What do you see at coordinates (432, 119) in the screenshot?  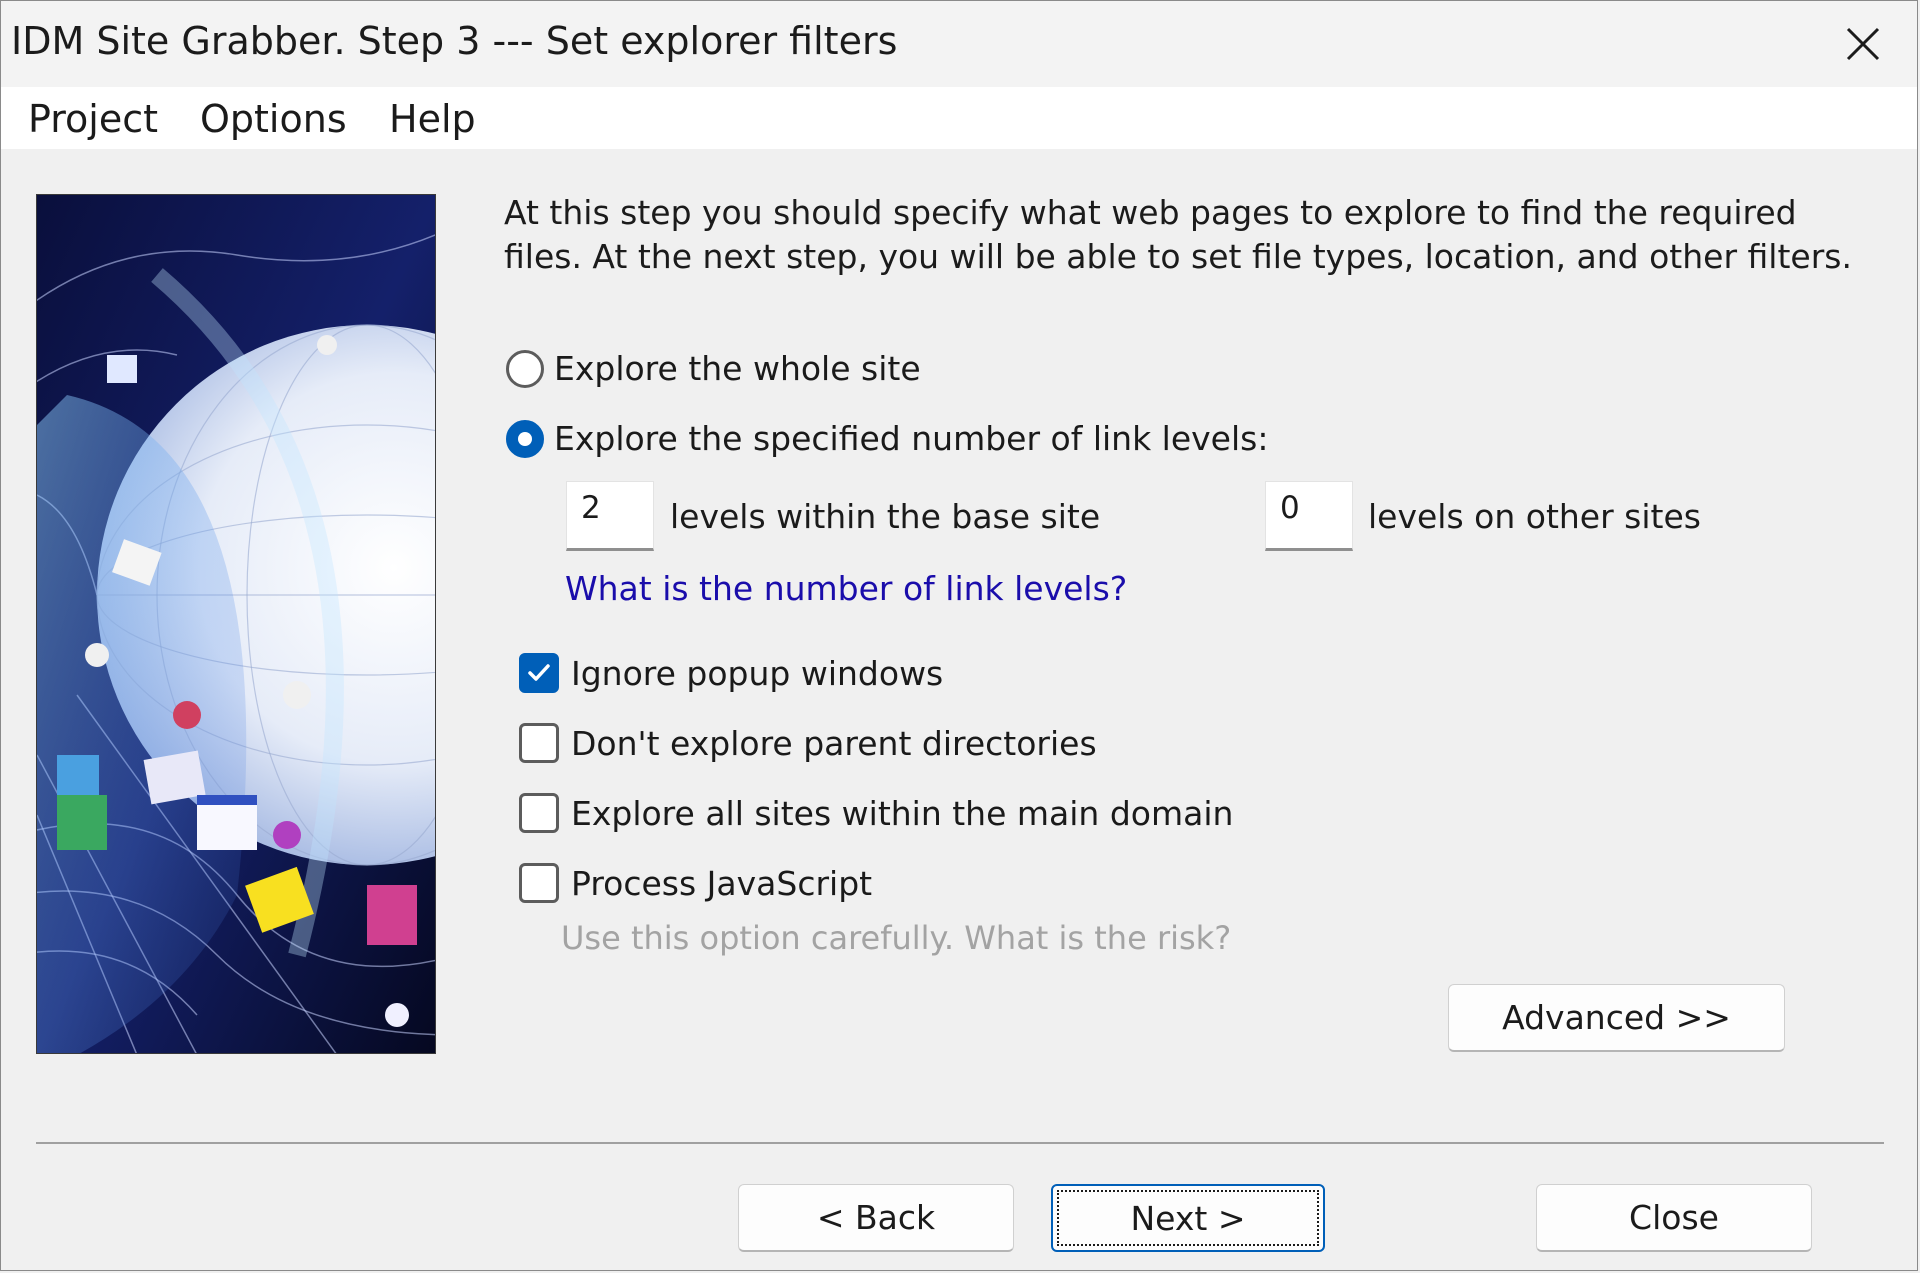 I see `menu-help: Help` at bounding box center [432, 119].